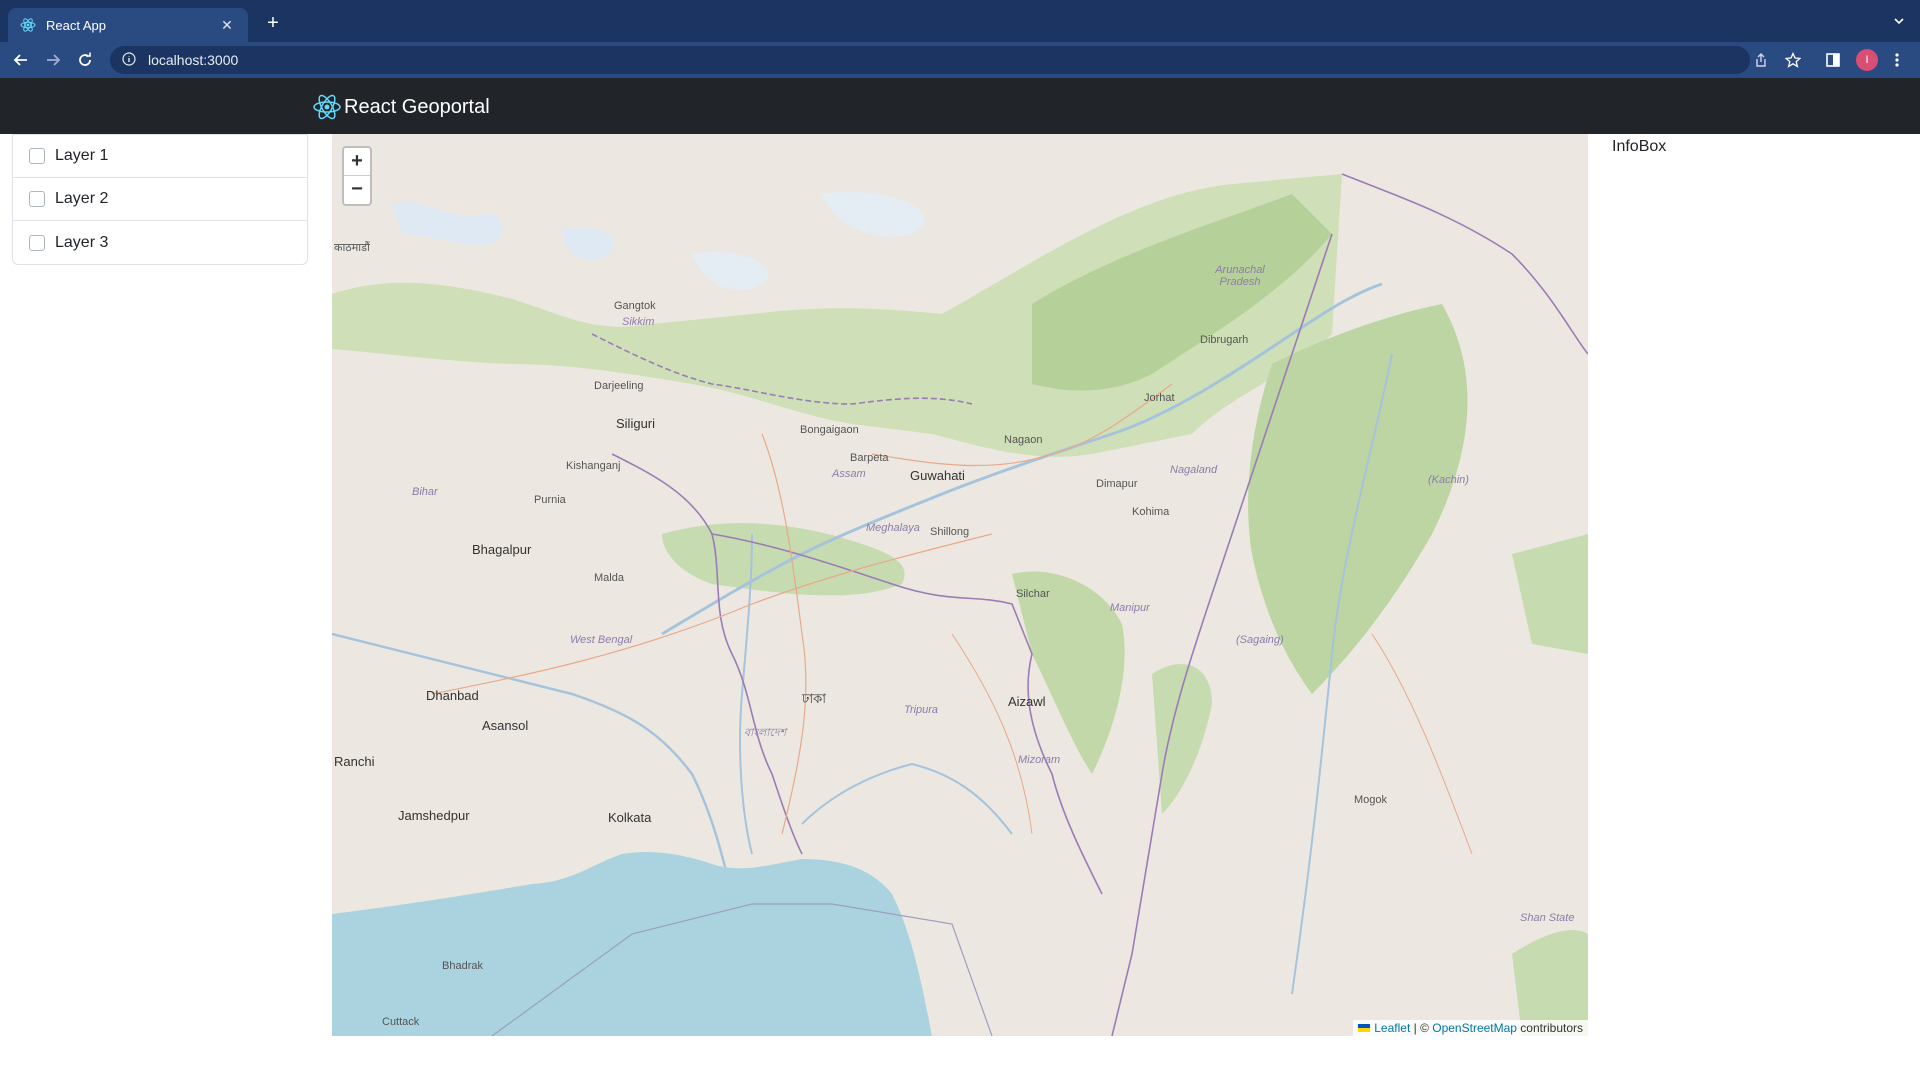  Describe the element at coordinates (636, 423) in the screenshot. I see `map-label-siliguri: Siliguri` at that location.